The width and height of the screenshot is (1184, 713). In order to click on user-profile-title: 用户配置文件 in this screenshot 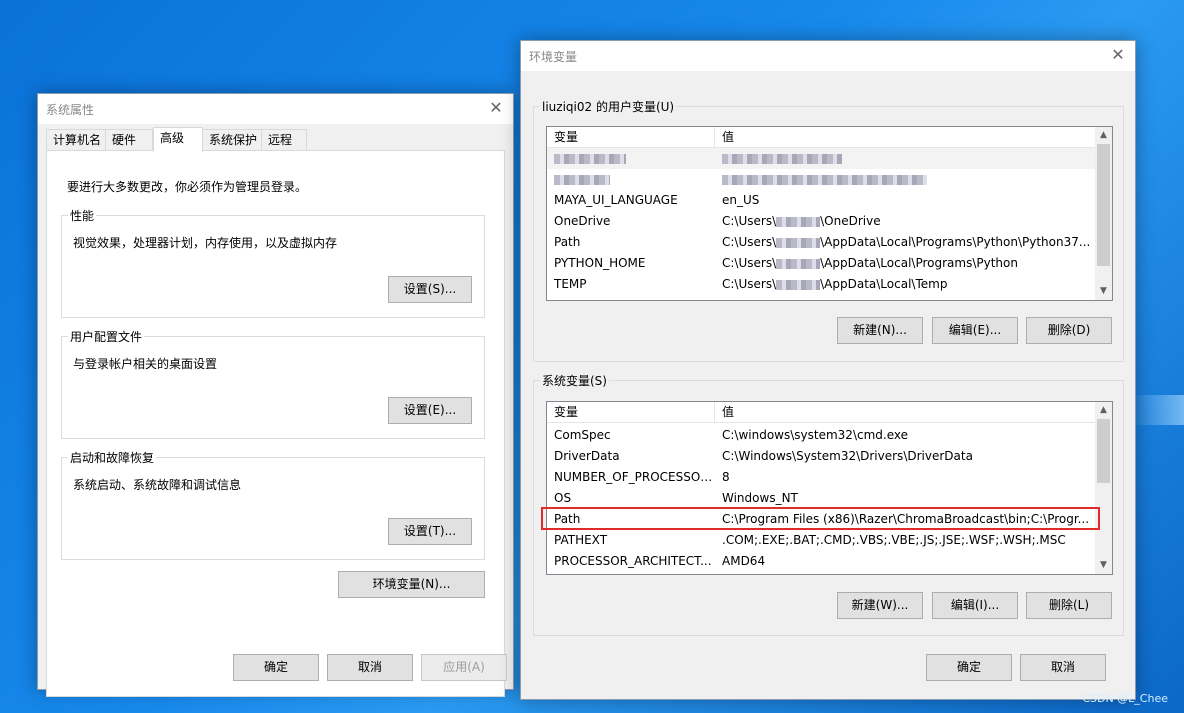, I will do `click(106, 336)`.